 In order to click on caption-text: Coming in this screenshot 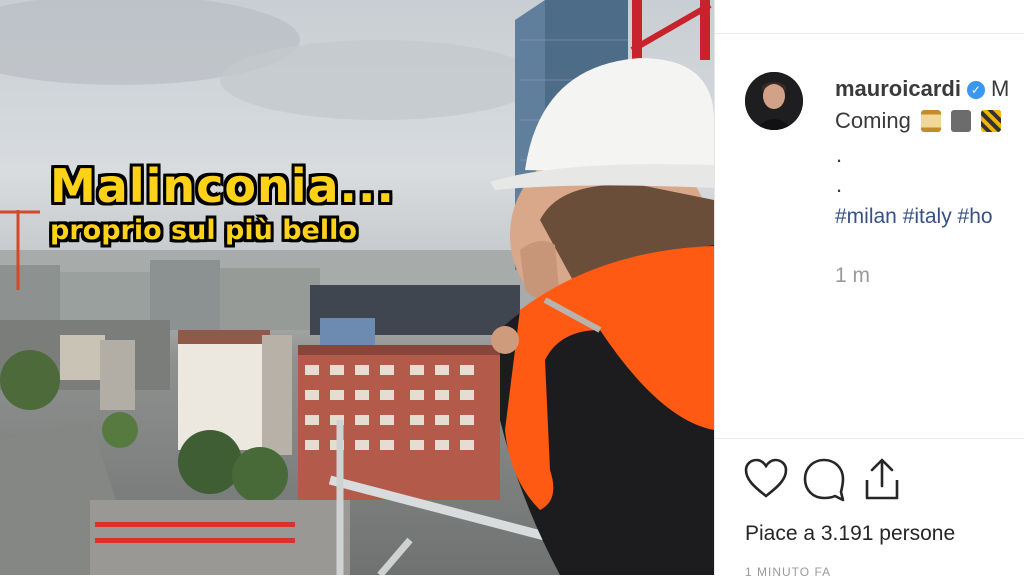, I will do `click(873, 120)`.